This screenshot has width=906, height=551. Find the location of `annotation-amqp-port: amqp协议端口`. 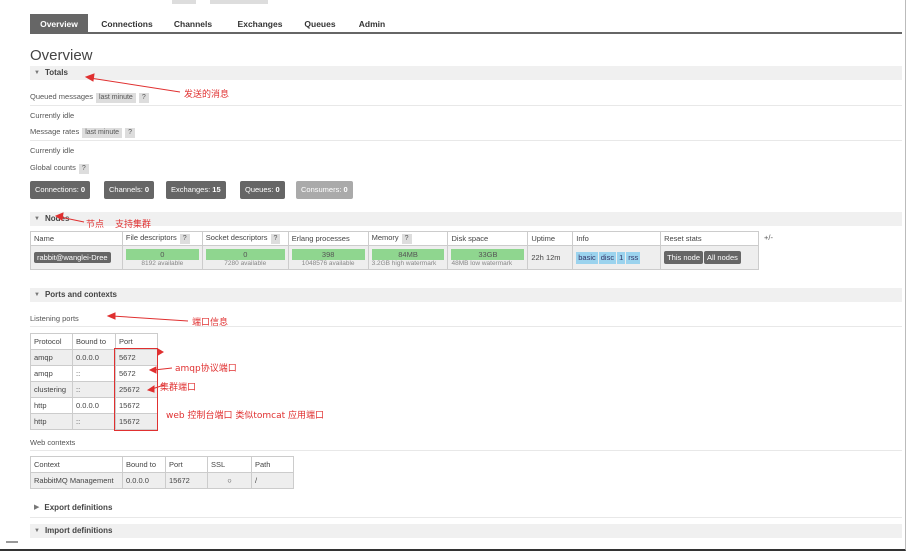

annotation-amqp-port: amqp协议端口 is located at coordinates (206, 369).